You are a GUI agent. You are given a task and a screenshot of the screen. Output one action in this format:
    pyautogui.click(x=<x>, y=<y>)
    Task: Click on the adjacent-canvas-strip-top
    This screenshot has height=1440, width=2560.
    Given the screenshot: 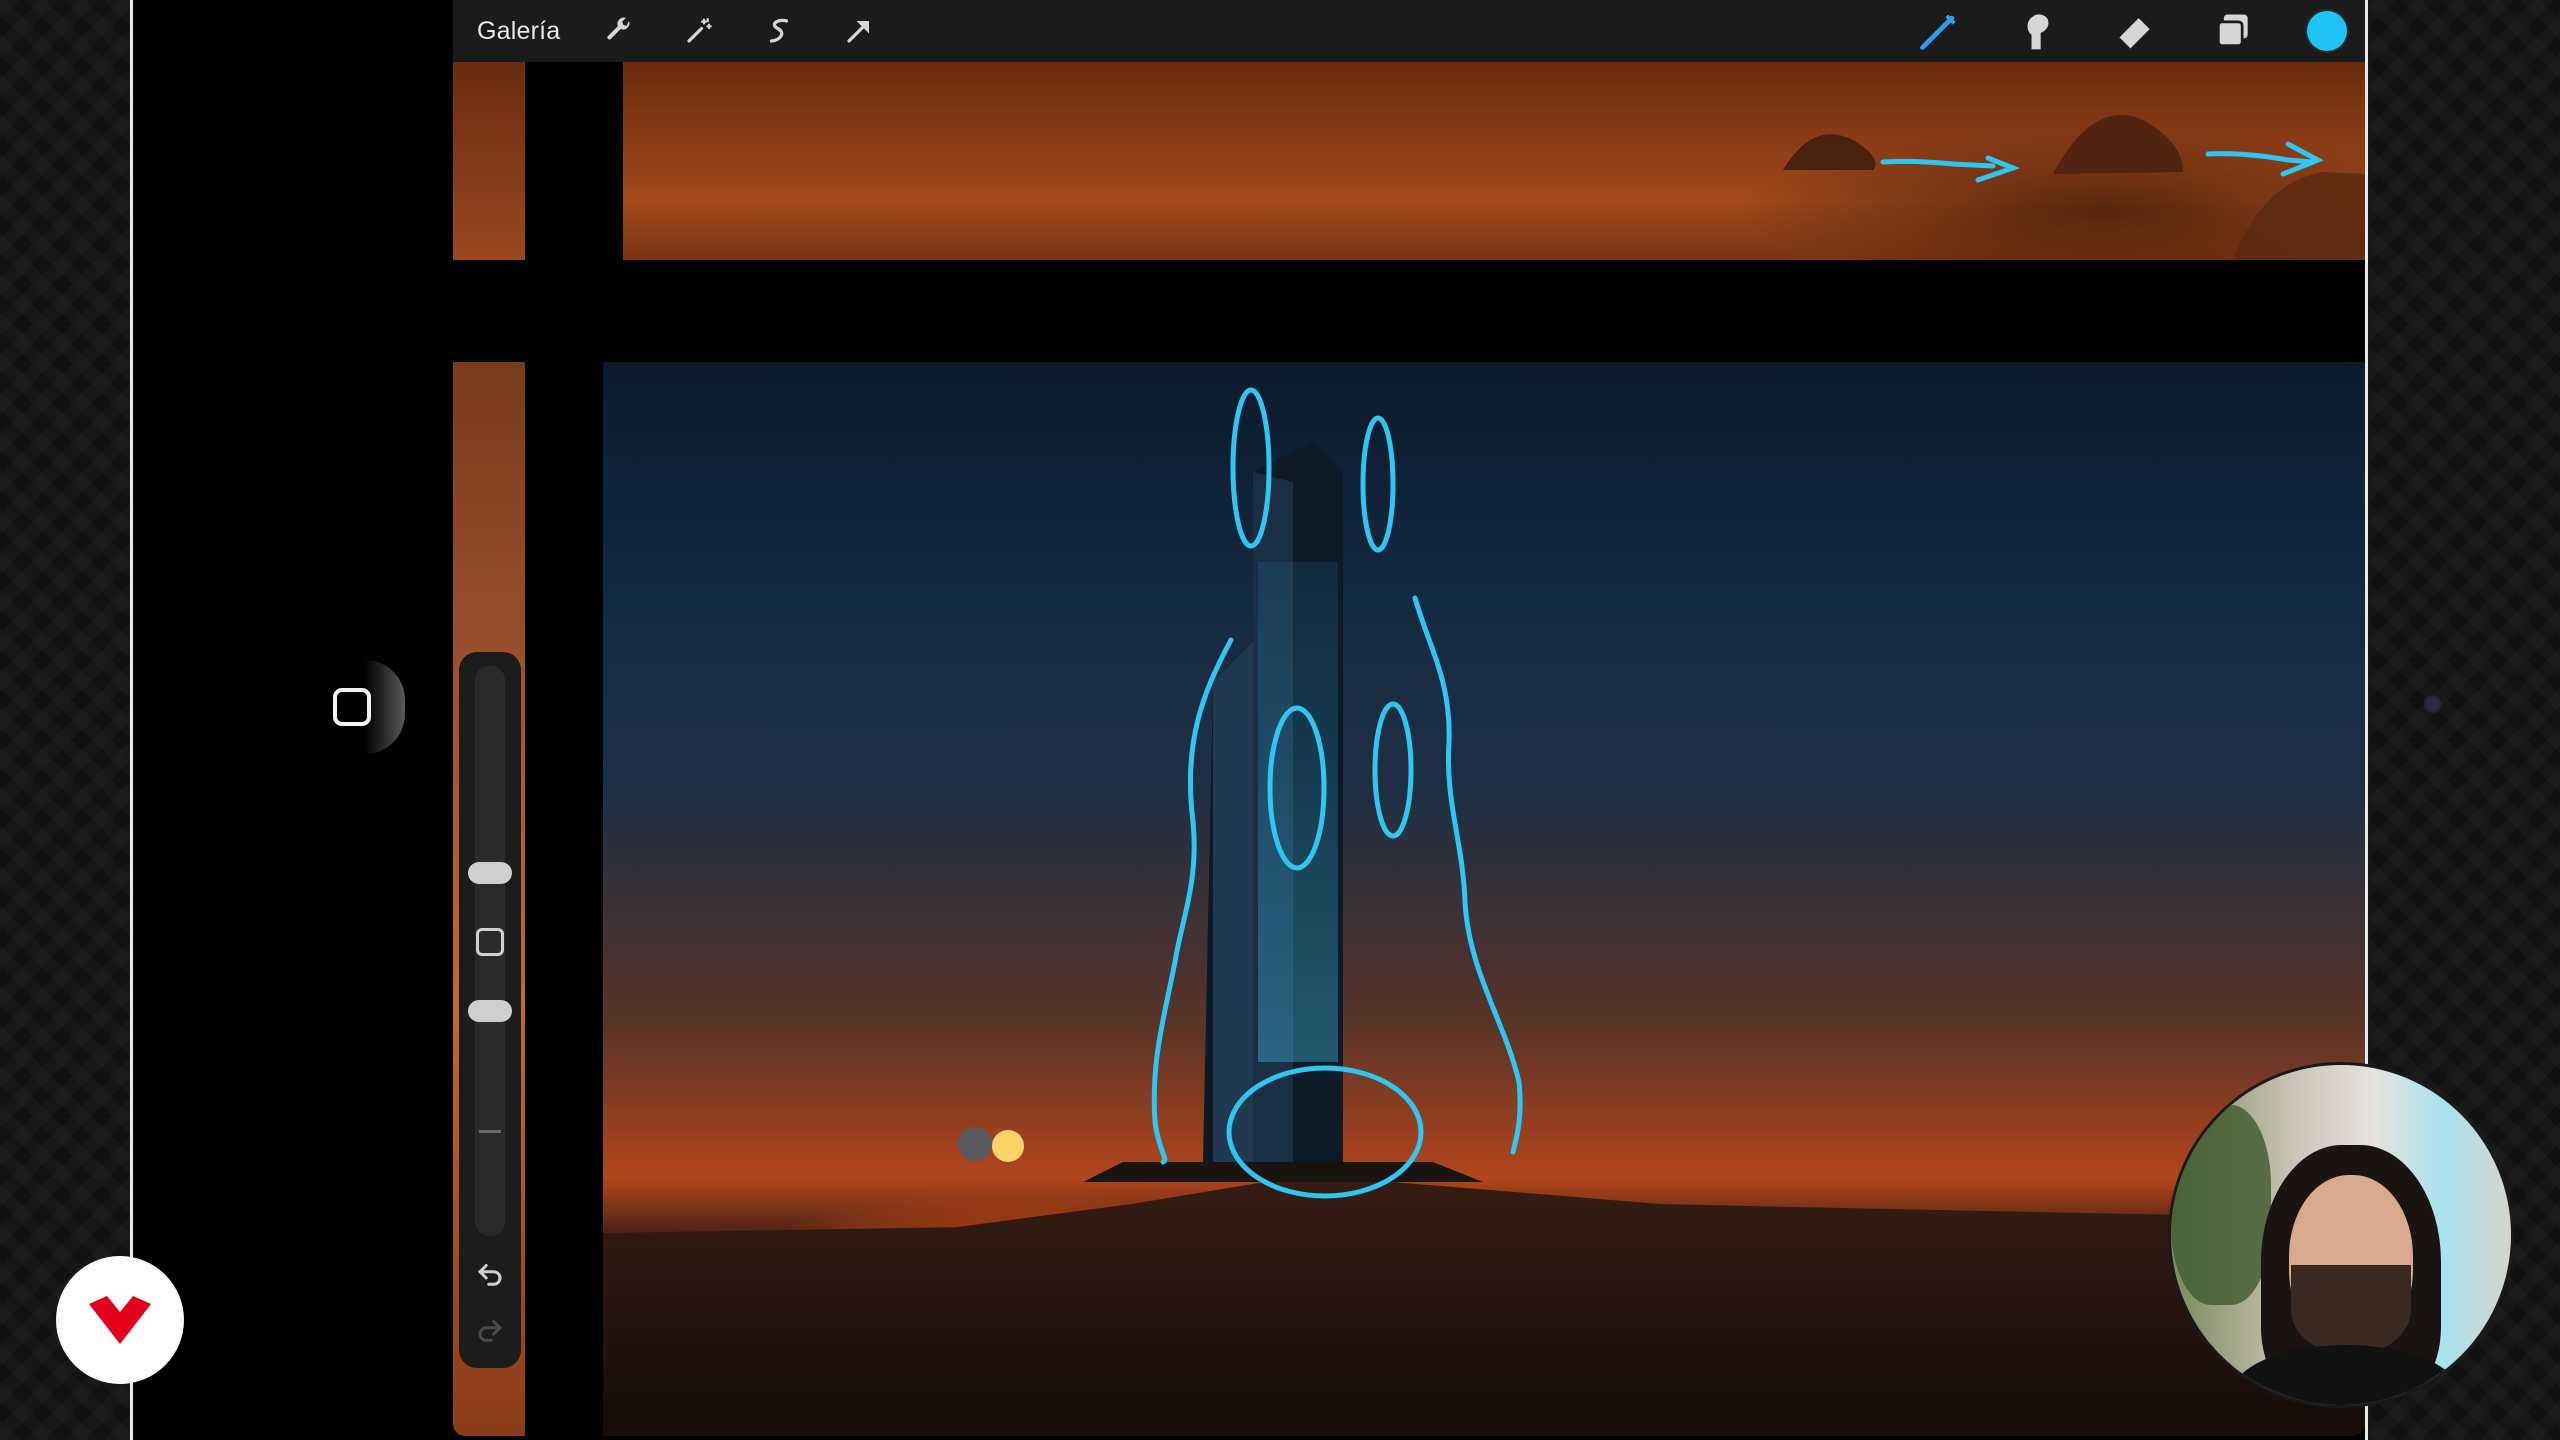 What is the action you would take?
    pyautogui.click(x=489, y=161)
    